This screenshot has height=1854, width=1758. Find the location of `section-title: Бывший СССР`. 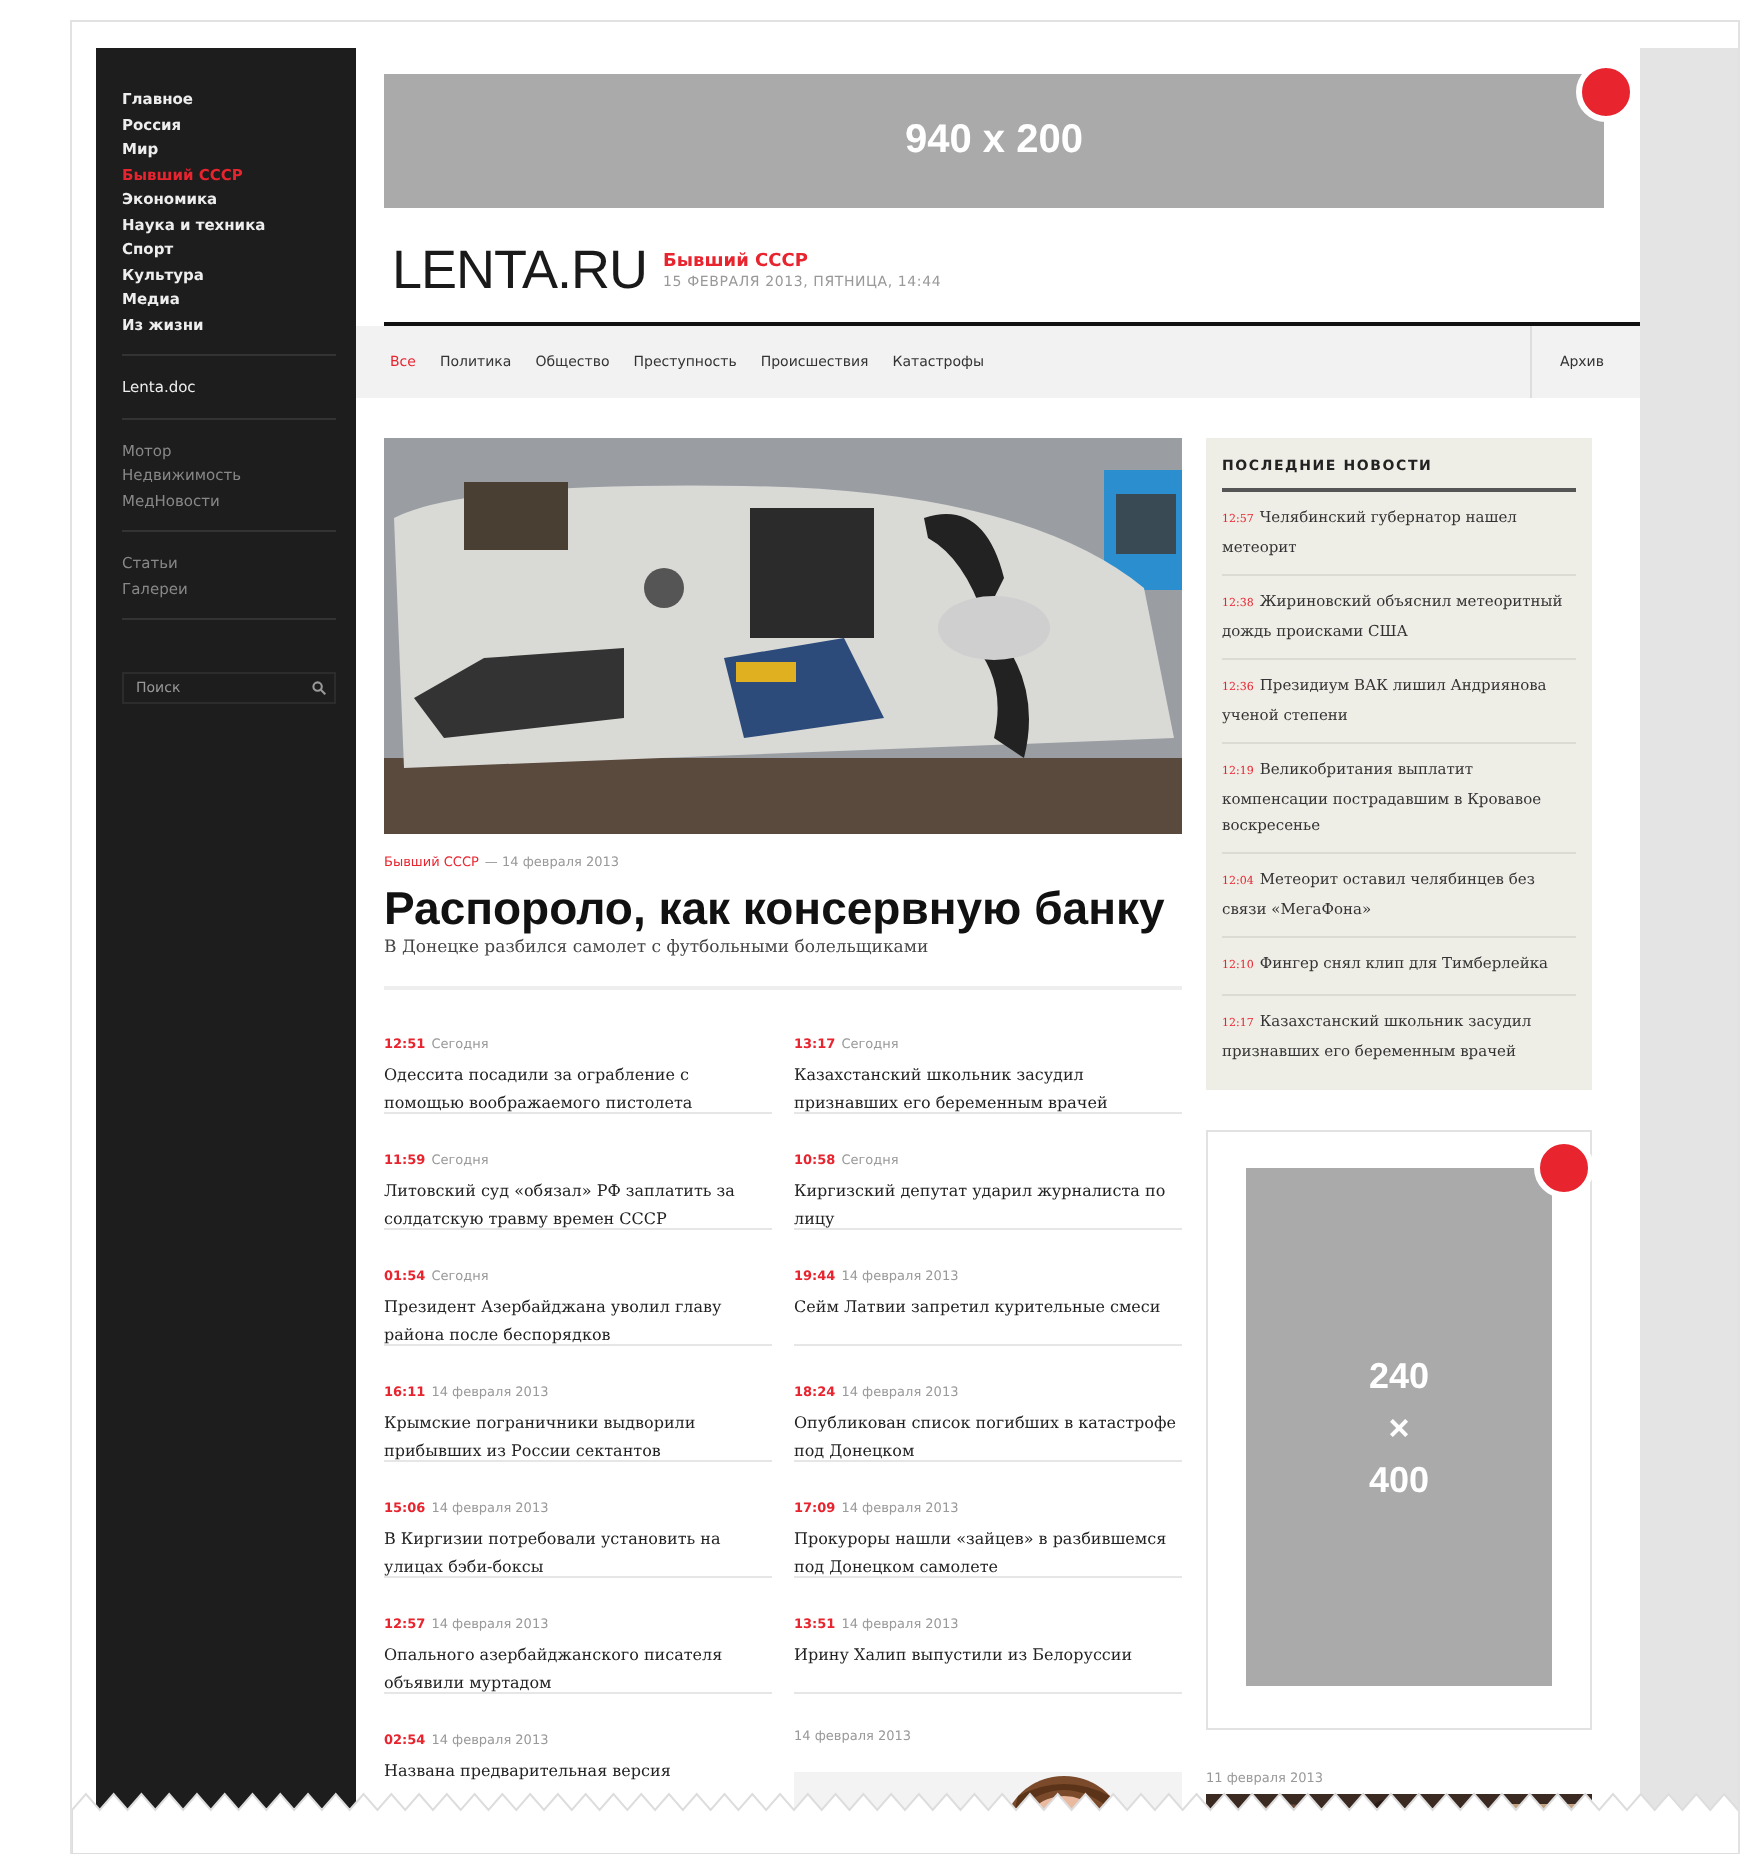

section-title: Бывший СССР is located at coordinates (736, 261).